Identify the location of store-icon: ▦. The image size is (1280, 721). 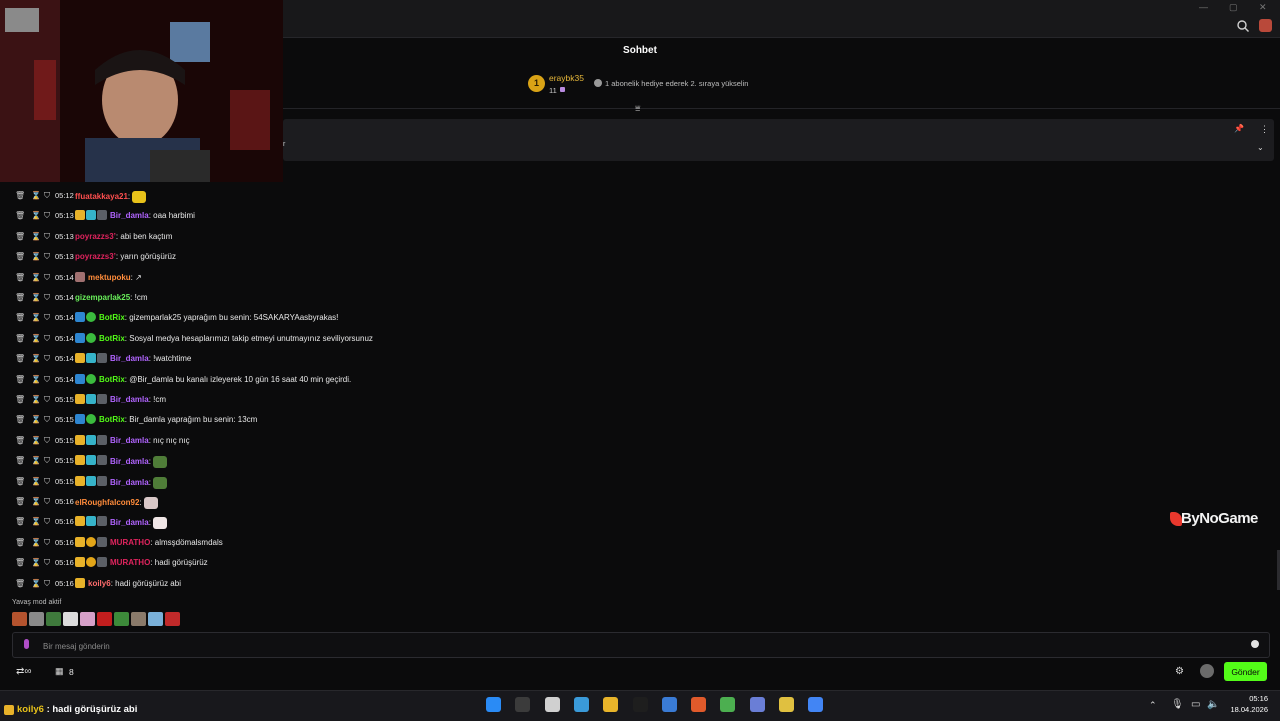
(59, 671).